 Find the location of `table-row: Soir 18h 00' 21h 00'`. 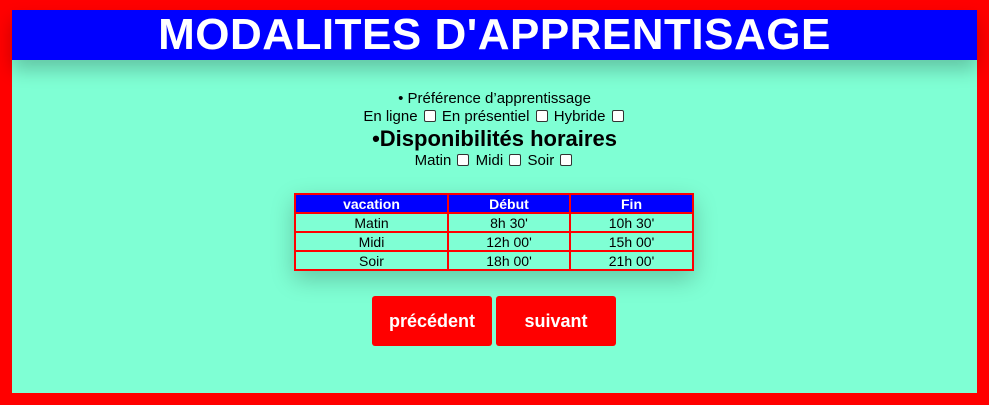

table-row: Soir 18h 00' 21h 00' is located at coordinates (494, 260).